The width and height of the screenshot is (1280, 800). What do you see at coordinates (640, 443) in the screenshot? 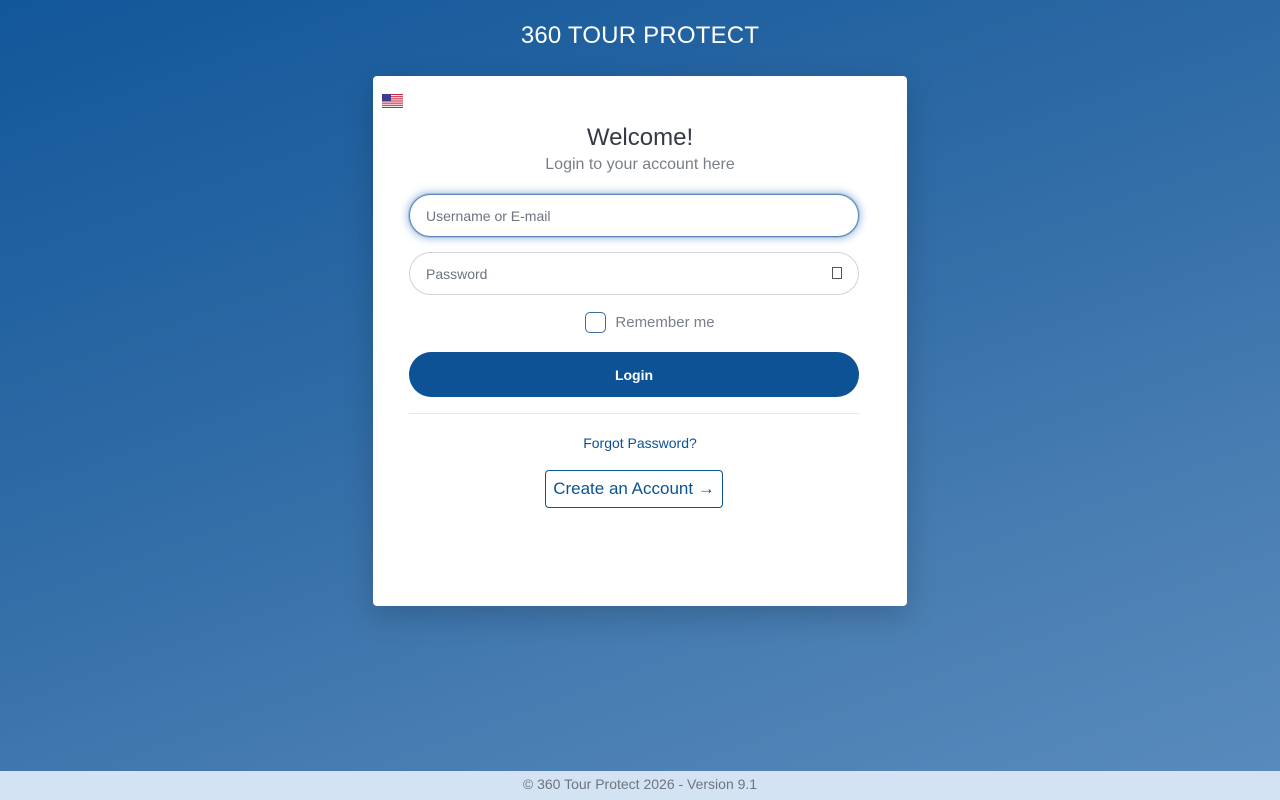
I see `forgot-password-link: Forgot Password?` at bounding box center [640, 443].